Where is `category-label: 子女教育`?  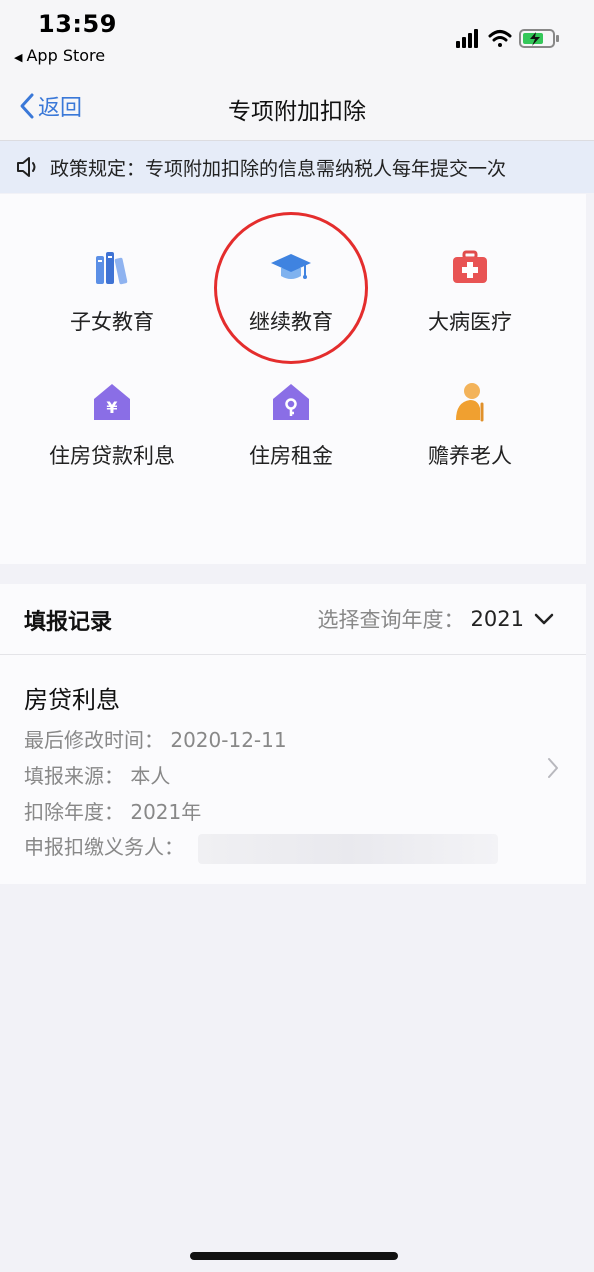 category-label: 子女教育 is located at coordinates (112, 322).